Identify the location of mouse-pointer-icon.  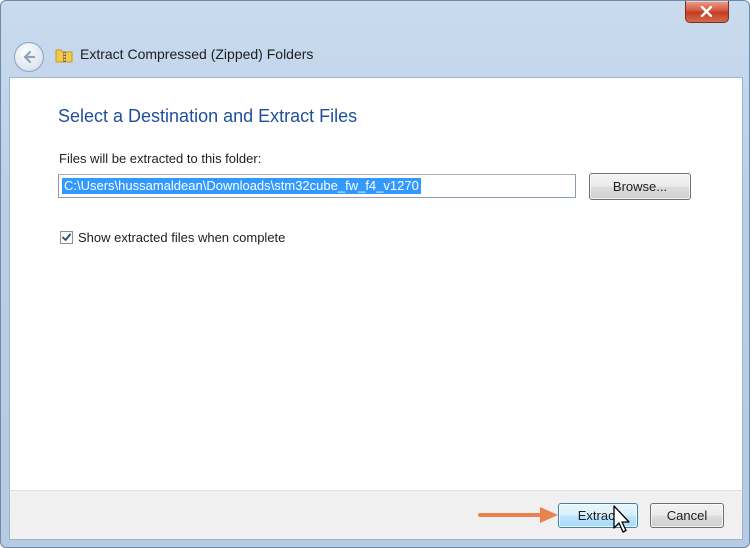
(621, 519).